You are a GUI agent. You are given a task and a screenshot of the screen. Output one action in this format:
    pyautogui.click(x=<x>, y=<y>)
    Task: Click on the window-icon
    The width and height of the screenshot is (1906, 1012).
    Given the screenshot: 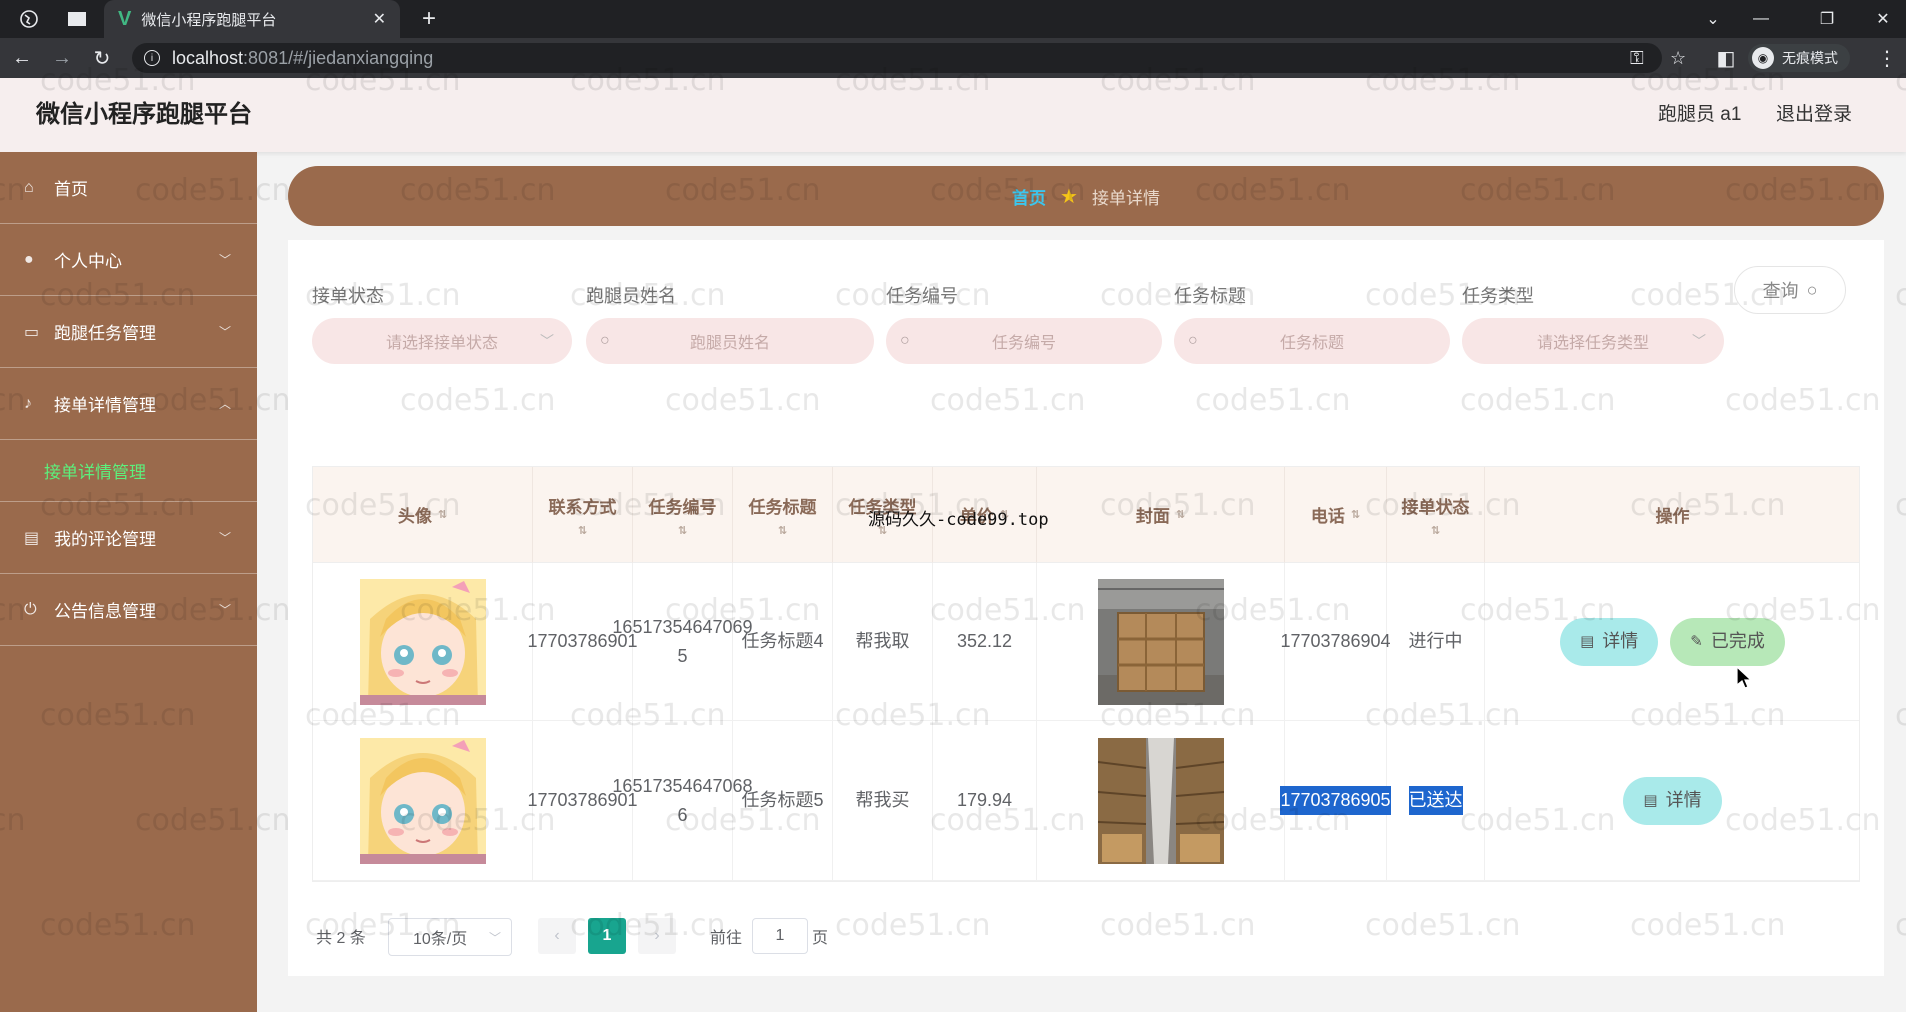 What is the action you would take?
    pyautogui.click(x=77, y=19)
    